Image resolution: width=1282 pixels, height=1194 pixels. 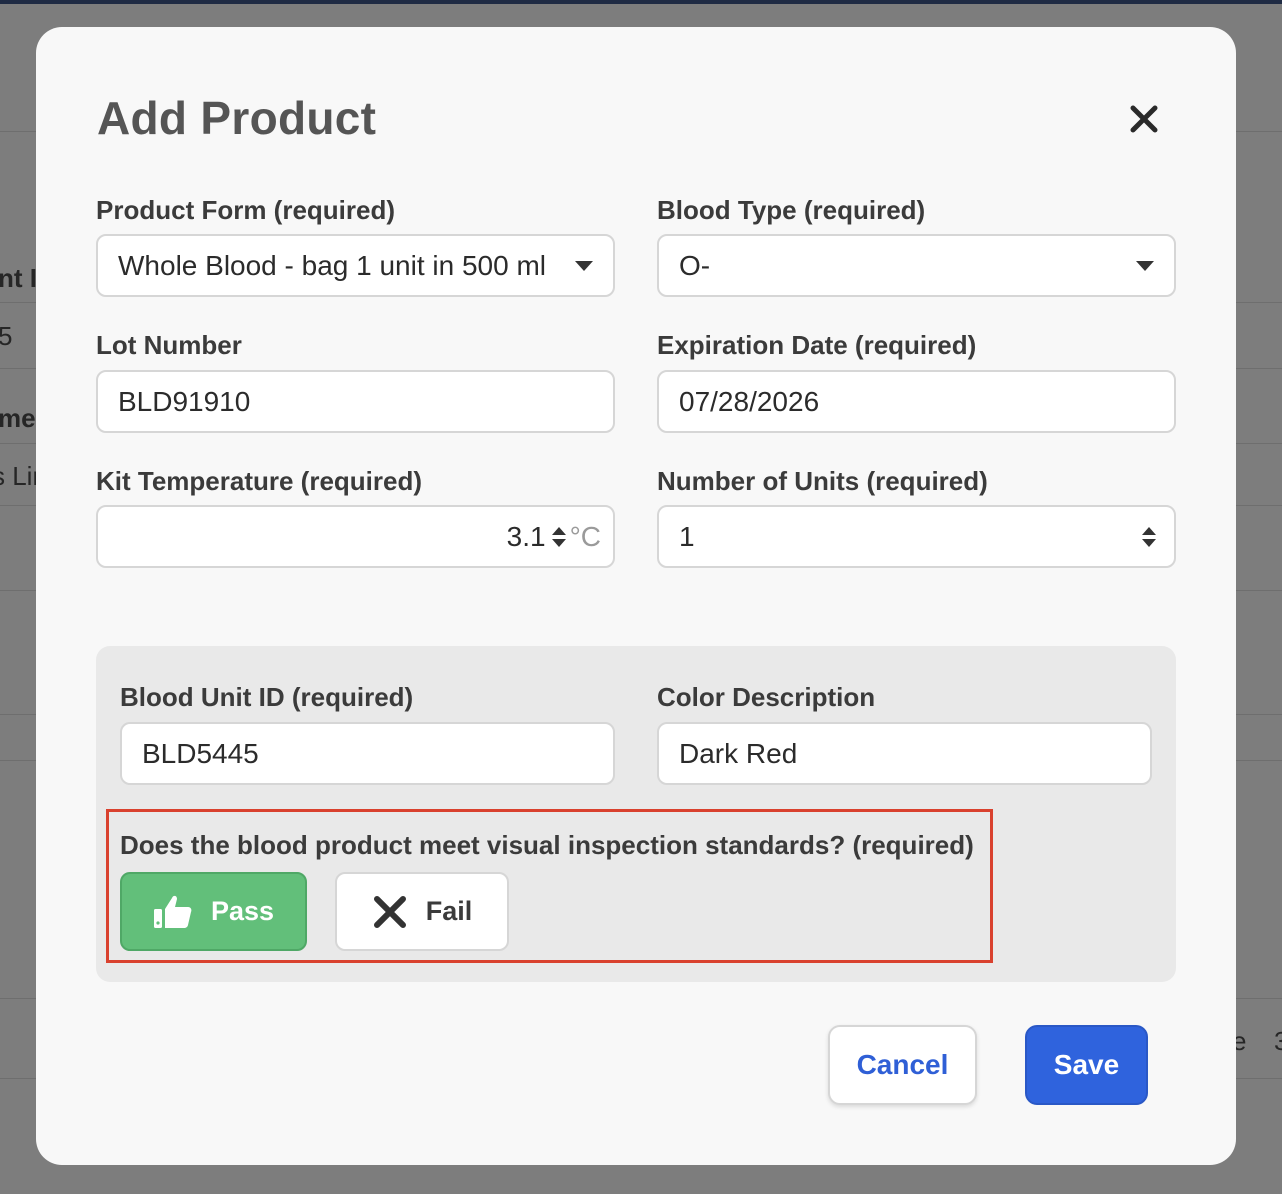 What do you see at coordinates (526, 536) in the screenshot?
I see `kit-temperature-value: 3.1` at bounding box center [526, 536].